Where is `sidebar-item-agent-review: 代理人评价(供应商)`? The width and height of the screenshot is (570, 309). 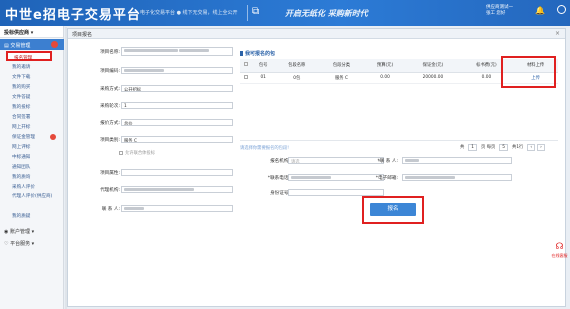 sidebar-item-agent-review: 代理人评价(供应商) is located at coordinates (37, 197).